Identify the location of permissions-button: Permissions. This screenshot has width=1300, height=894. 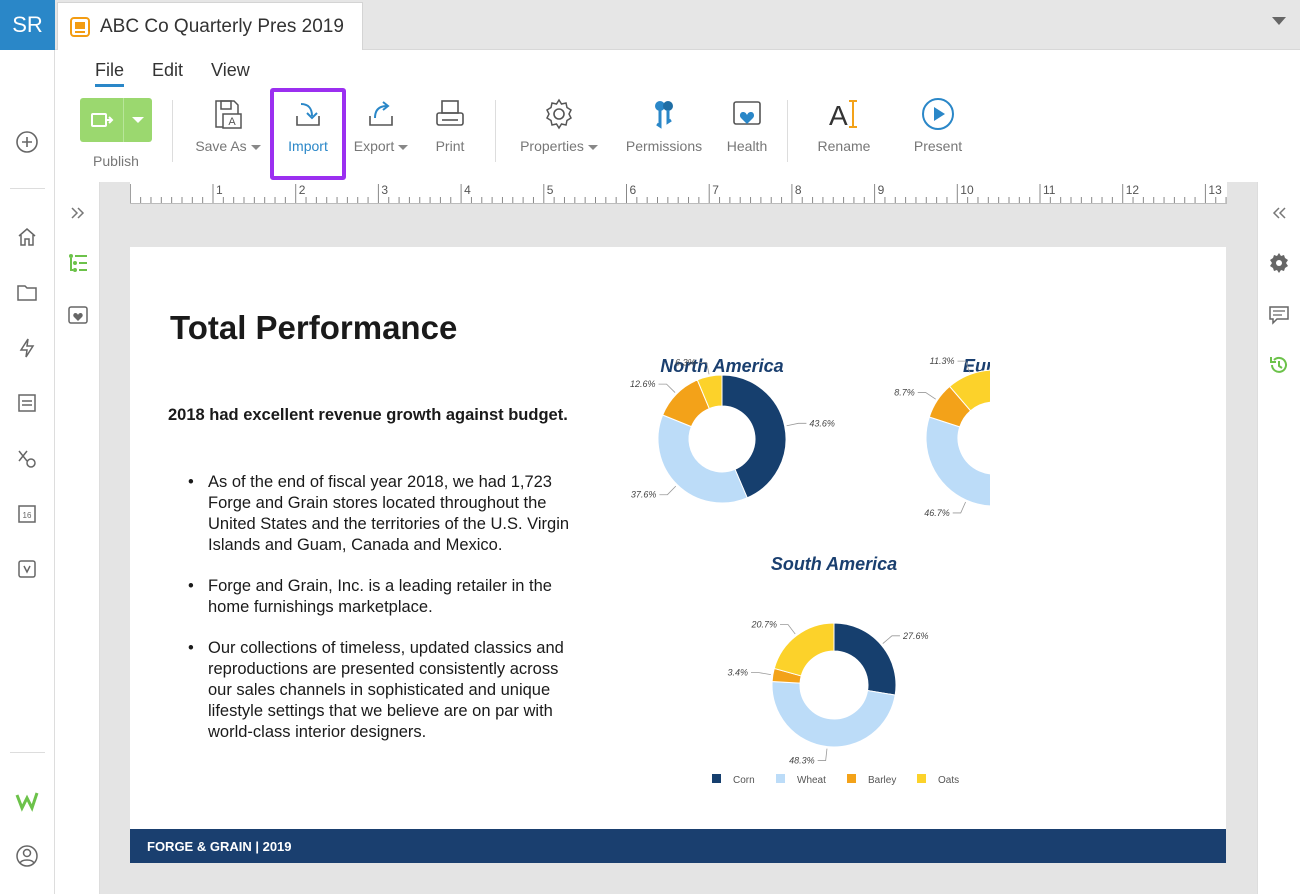
(664, 133).